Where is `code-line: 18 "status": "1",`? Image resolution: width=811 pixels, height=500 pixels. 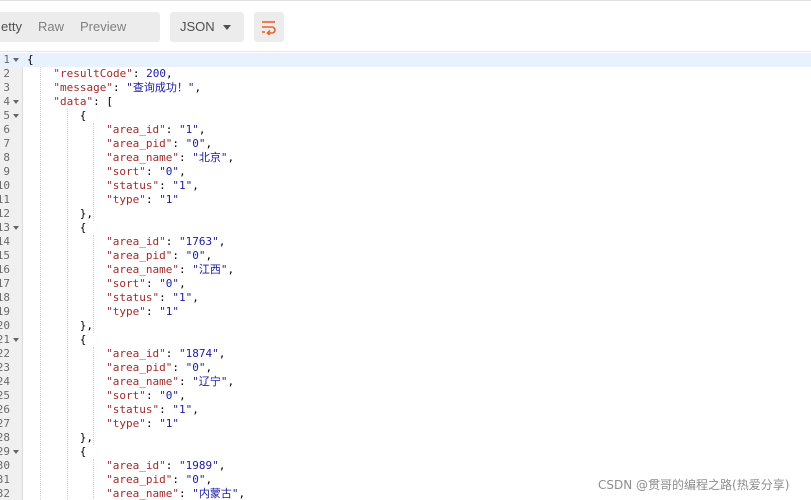 code-line: 18 "status": "1", is located at coordinates (405, 298).